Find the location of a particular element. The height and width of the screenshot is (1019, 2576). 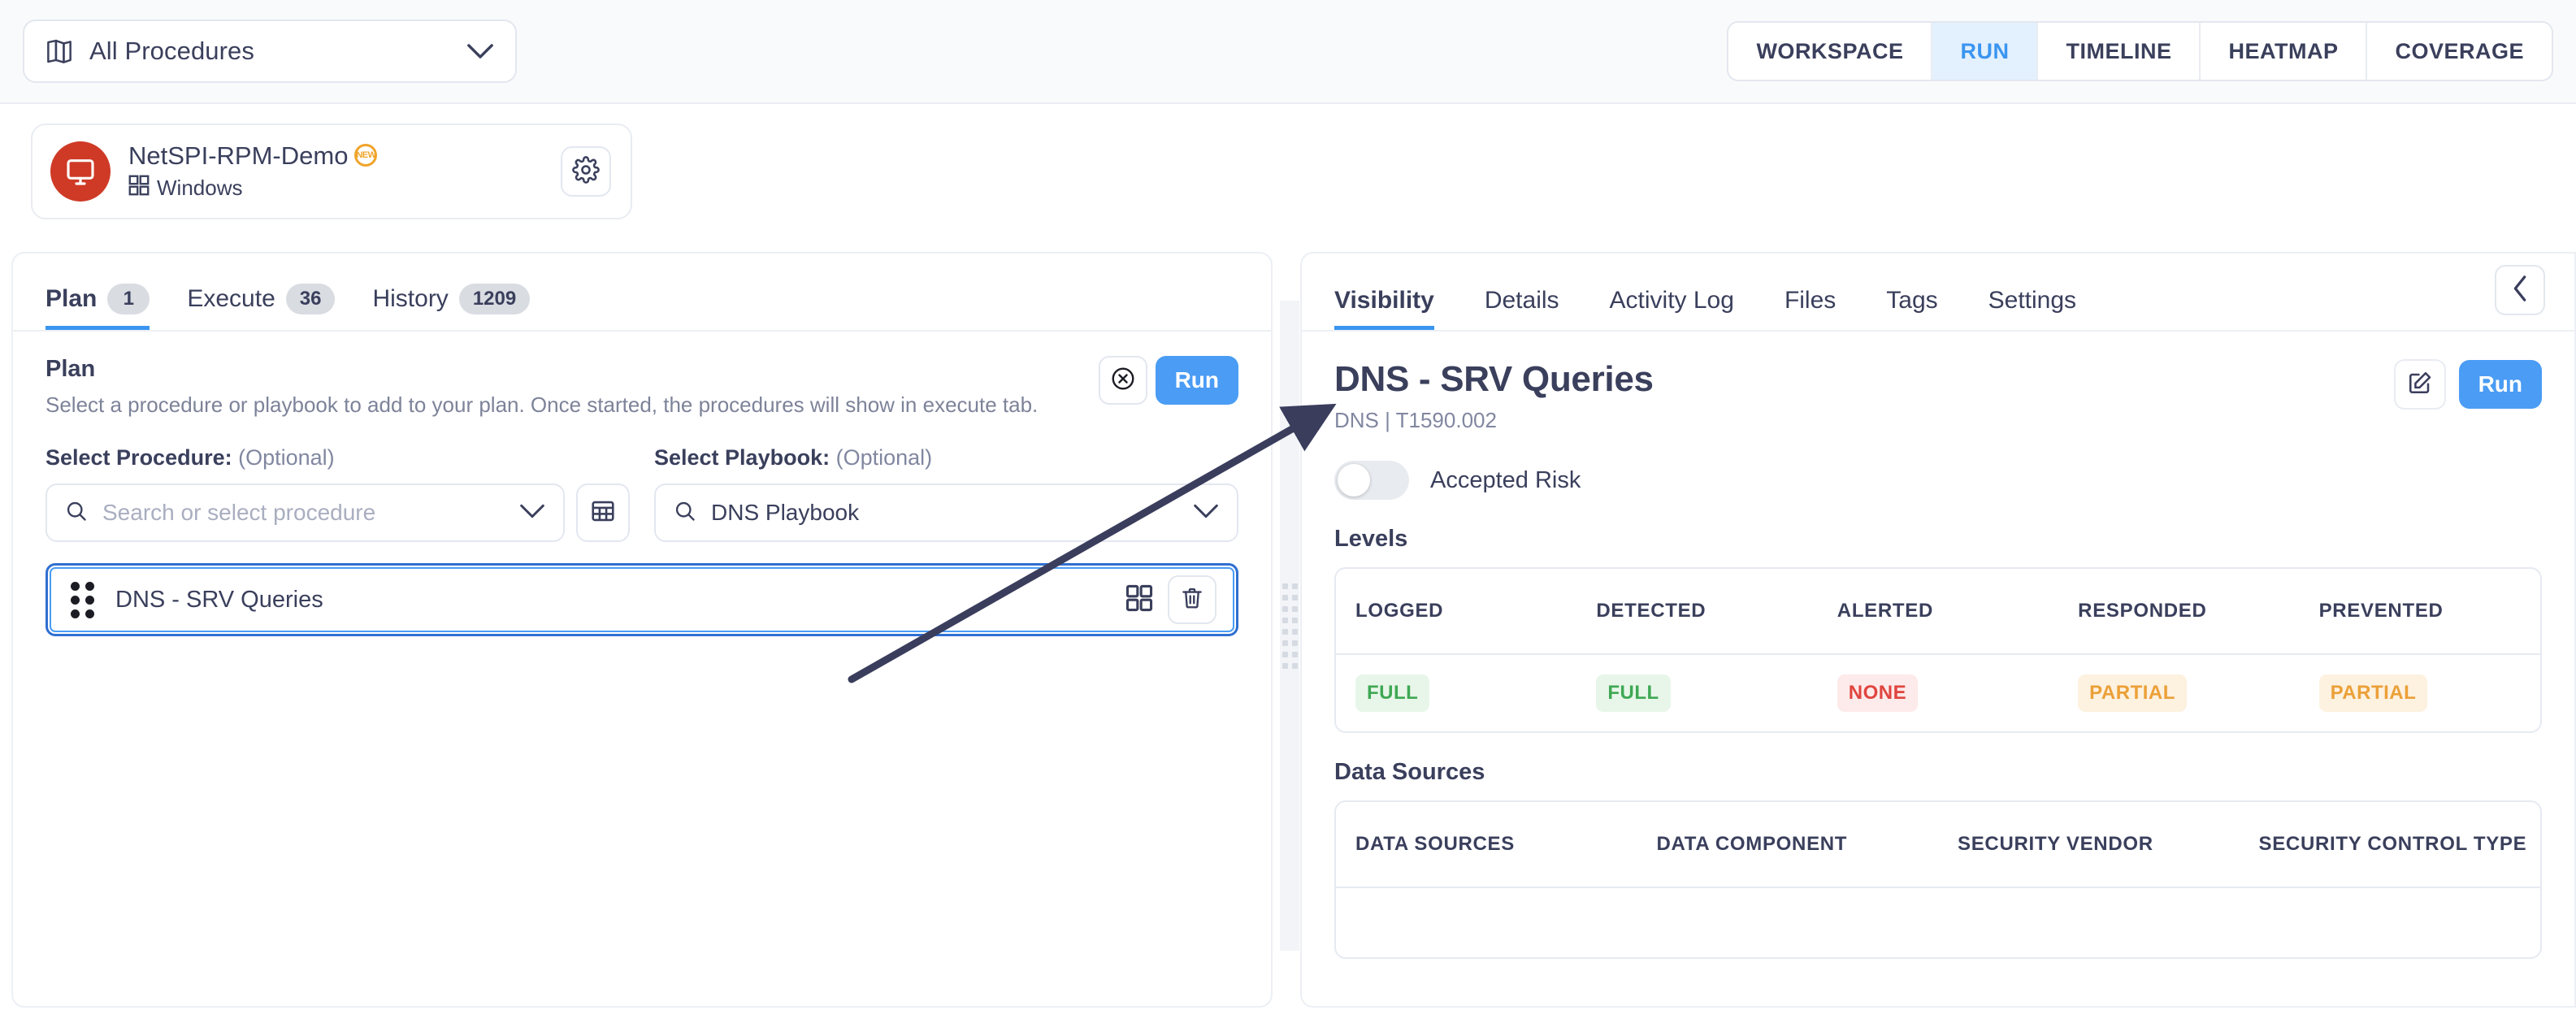

tab-plan: Plan 1 is located at coordinates (98, 307).